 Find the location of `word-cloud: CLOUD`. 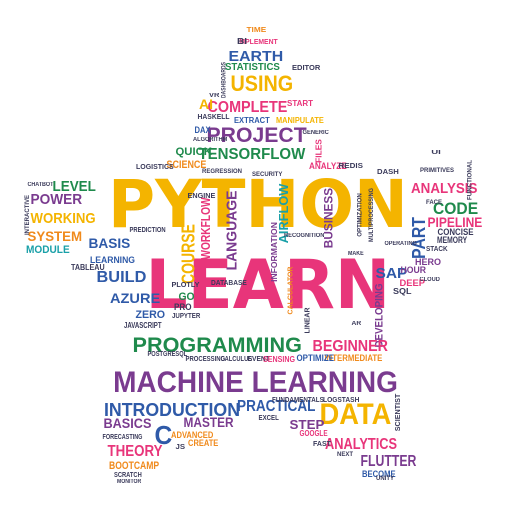

word-cloud: CLOUD is located at coordinates (429, 280).